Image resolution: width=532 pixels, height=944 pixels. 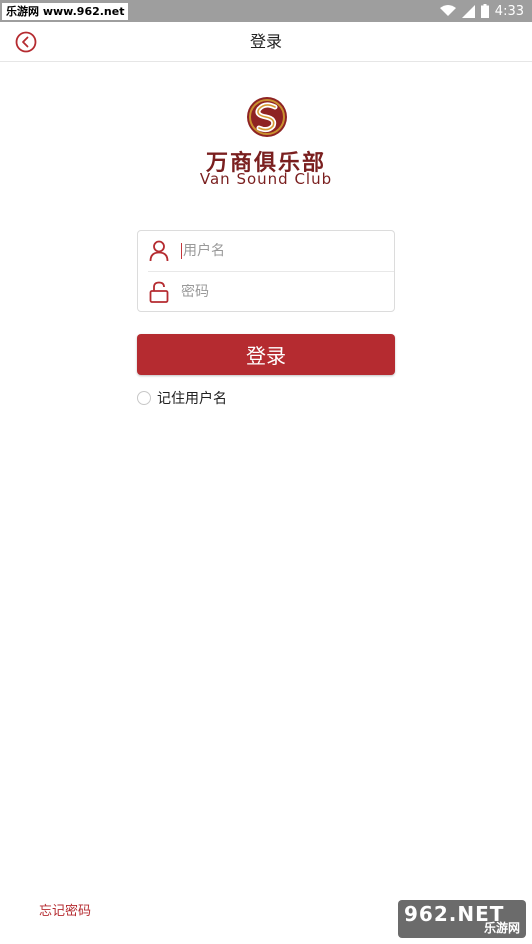 I want to click on user-icon, so click(x=159, y=251).